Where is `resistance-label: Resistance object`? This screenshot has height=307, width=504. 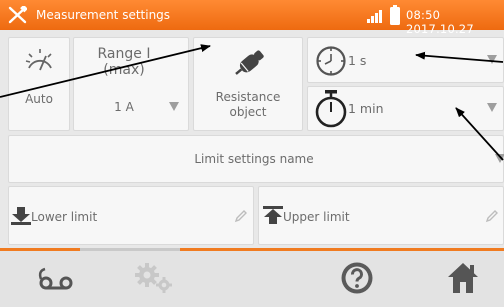 resistance-label: Resistance object is located at coordinates (248, 105).